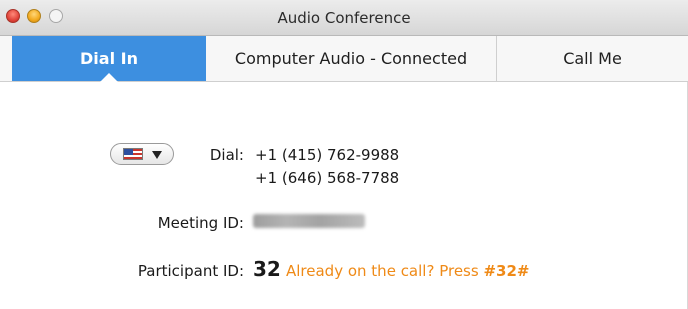  I want to click on tab-computer-audio: Computer Audio - Connected, so click(351, 58).